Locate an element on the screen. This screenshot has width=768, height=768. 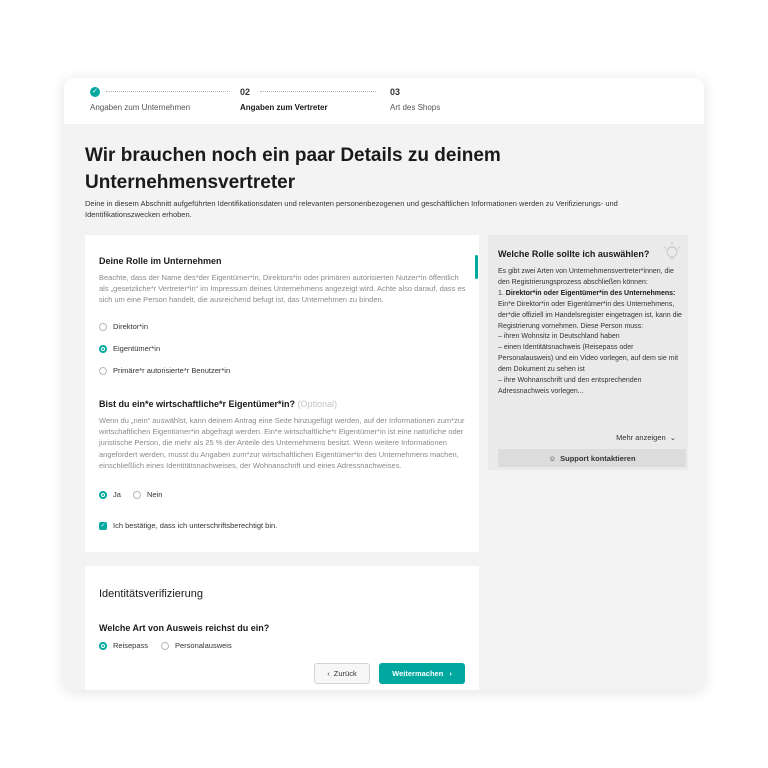
chevron-left-icon: ‹ is located at coordinates (328, 673).